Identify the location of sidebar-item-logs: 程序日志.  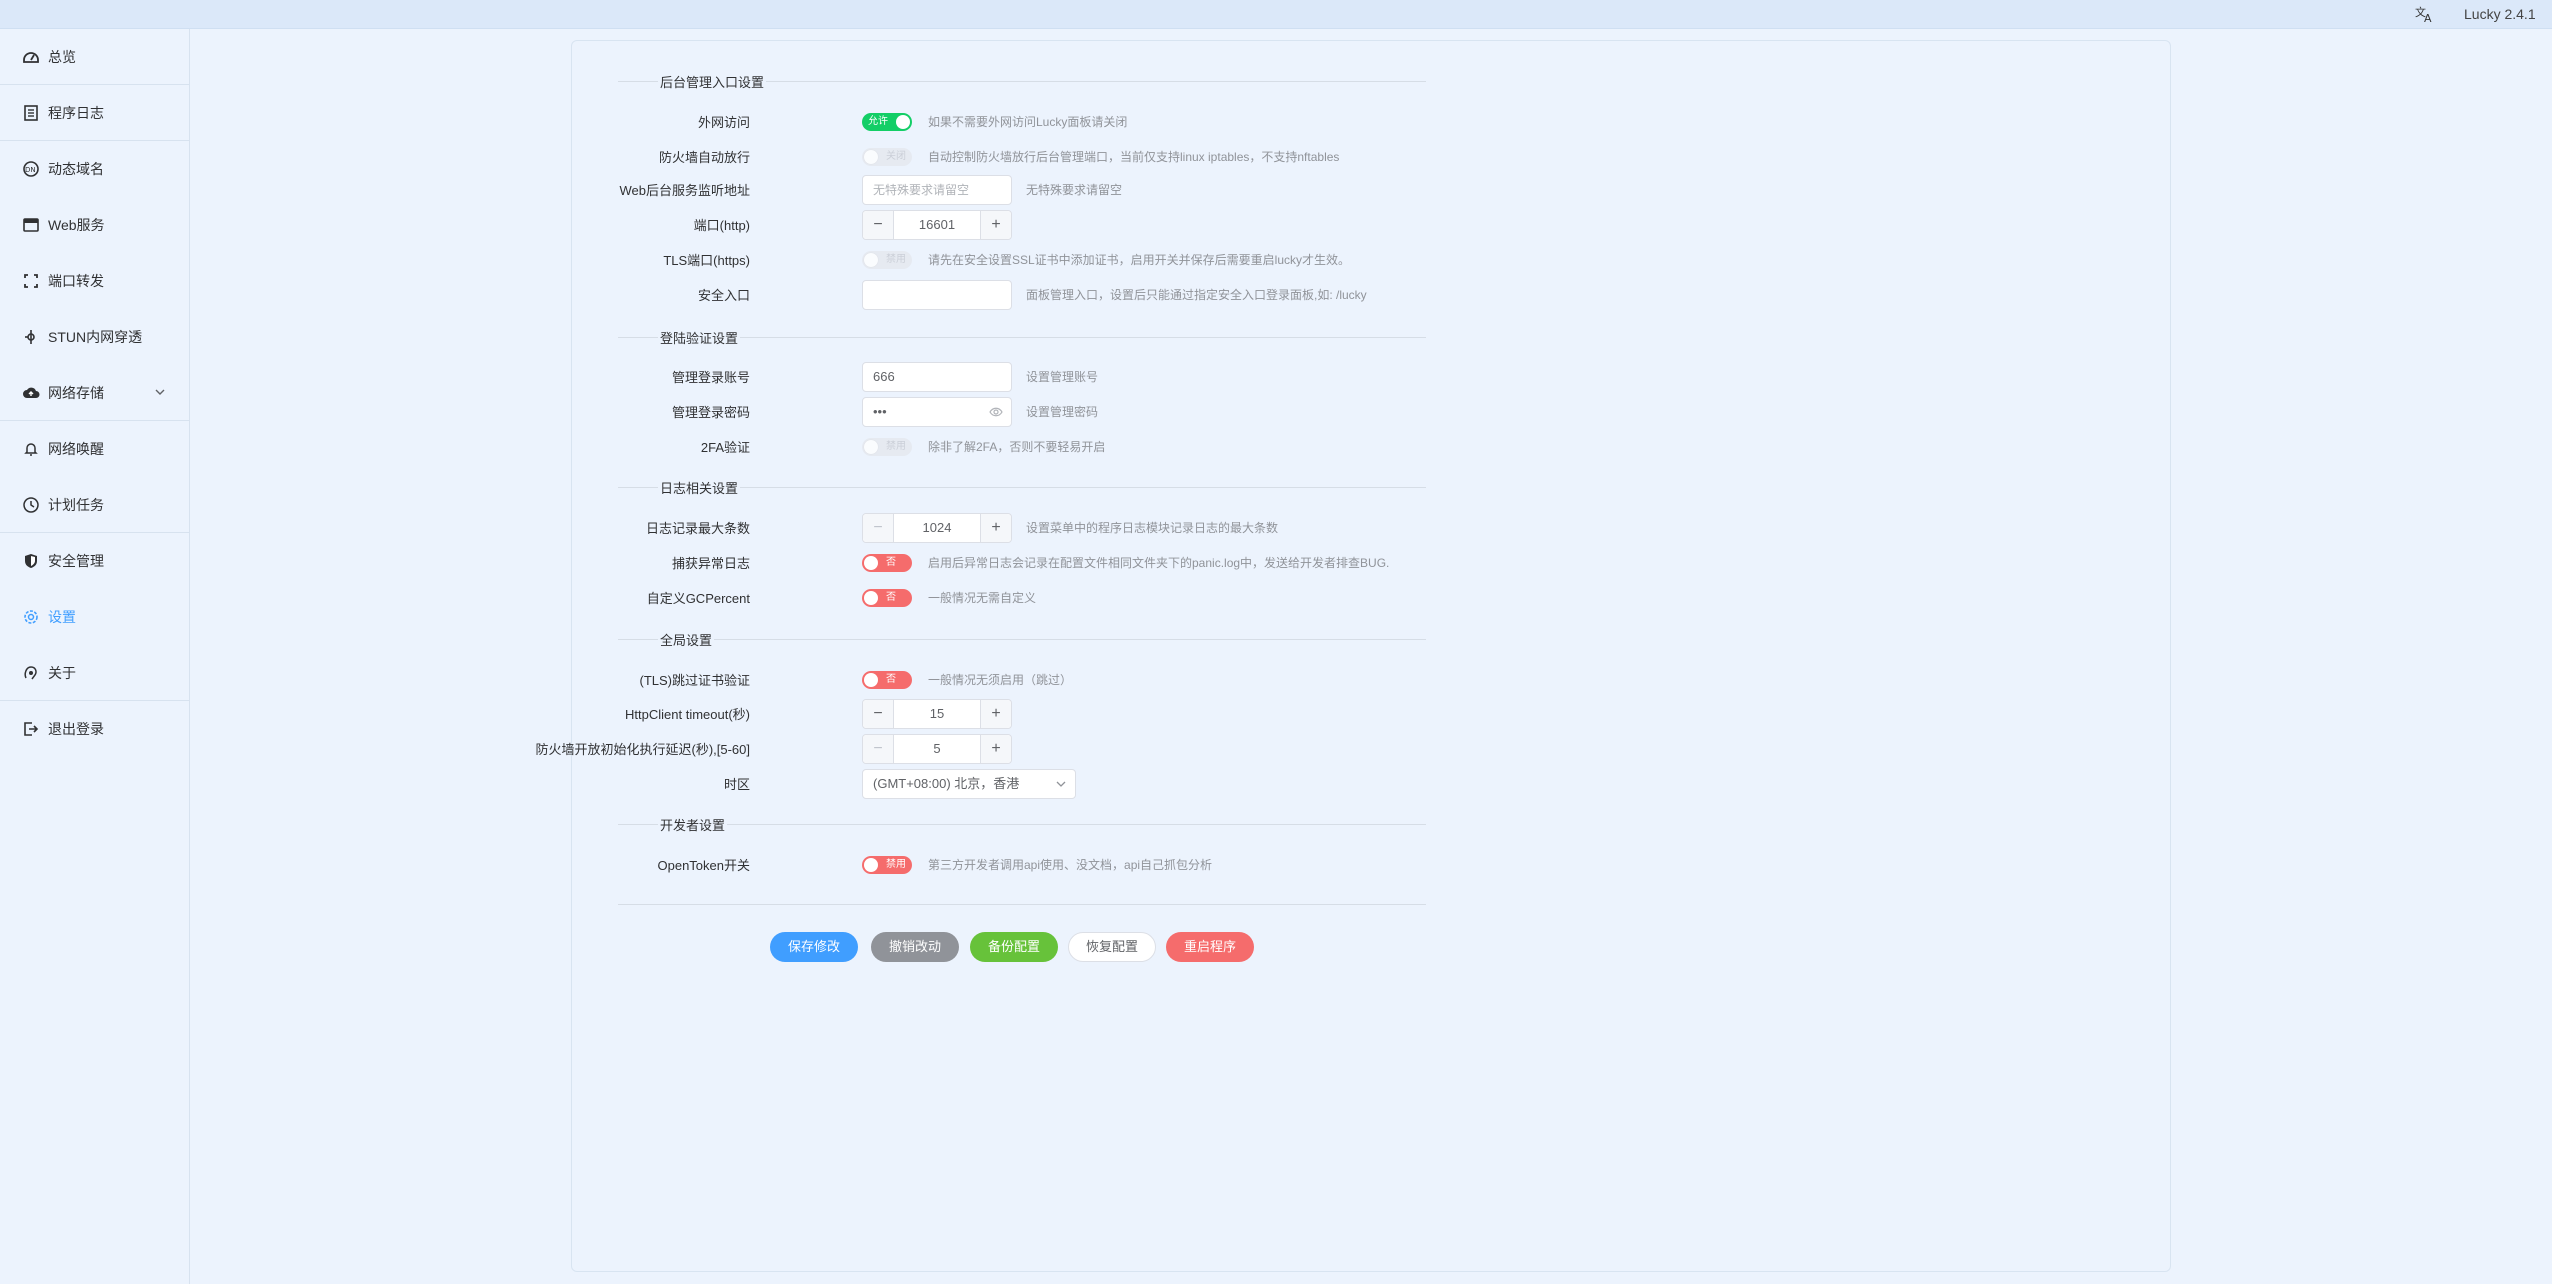
(94, 113).